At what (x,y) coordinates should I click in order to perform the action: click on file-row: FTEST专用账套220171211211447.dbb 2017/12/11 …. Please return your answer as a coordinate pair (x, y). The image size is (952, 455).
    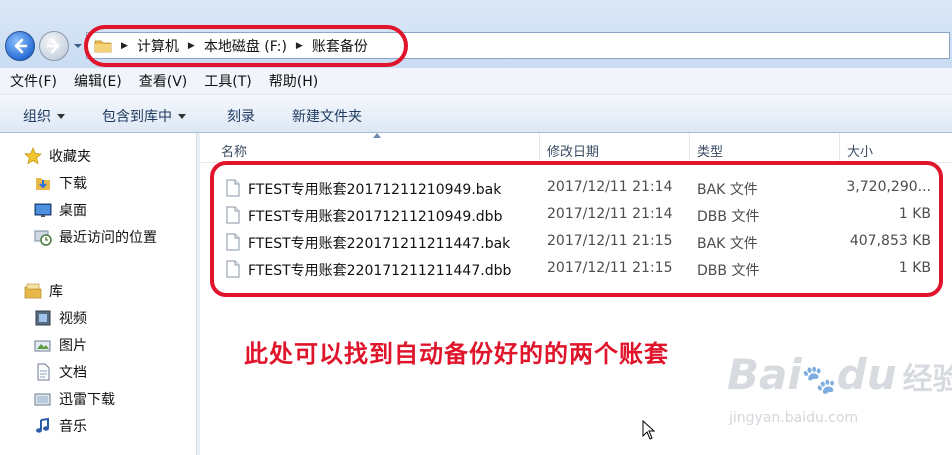
    Looking at the image, I should click on (576, 268).